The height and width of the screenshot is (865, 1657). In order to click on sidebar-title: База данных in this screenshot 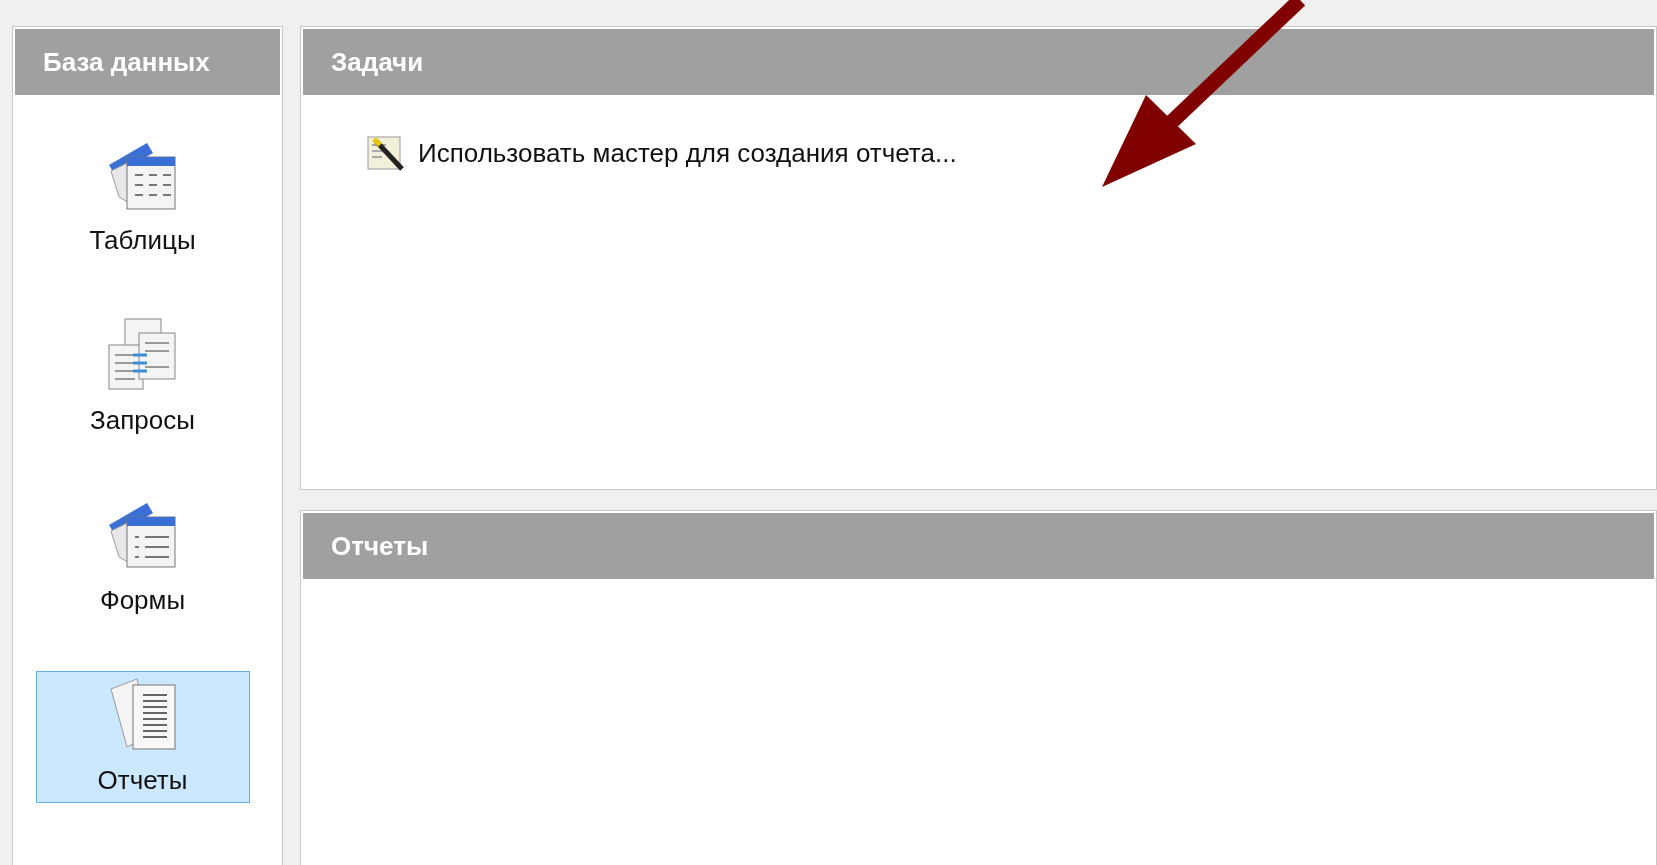, I will do `click(126, 62)`.